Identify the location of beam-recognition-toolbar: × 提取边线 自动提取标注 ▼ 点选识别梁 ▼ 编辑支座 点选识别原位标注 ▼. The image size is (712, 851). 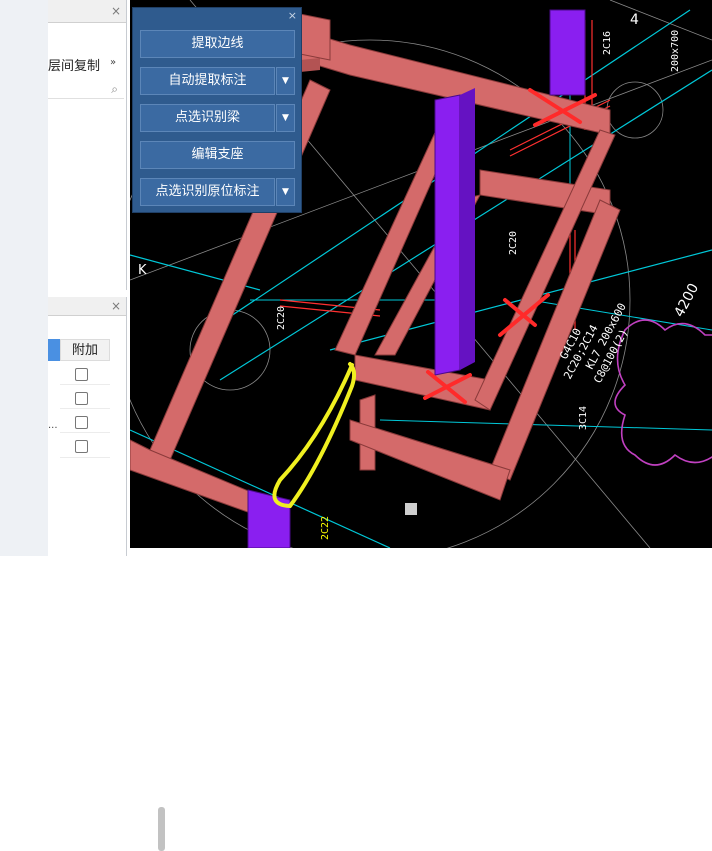
(217, 110).